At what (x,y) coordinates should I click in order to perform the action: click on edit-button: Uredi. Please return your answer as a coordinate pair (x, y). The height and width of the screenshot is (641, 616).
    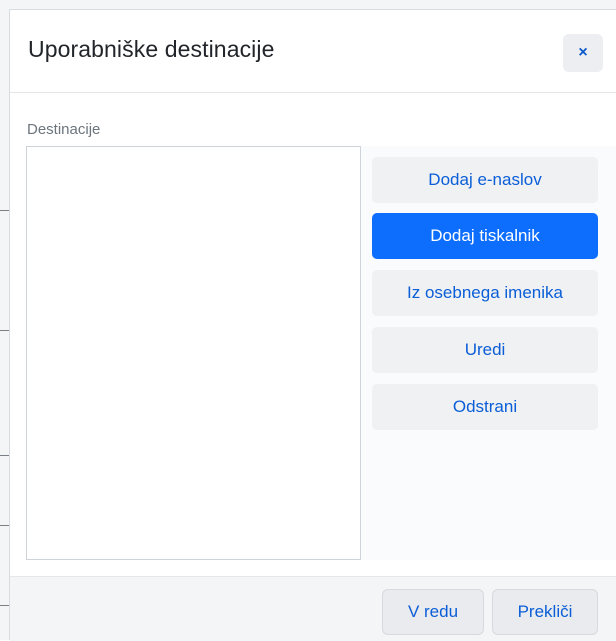
    Looking at the image, I should click on (485, 350).